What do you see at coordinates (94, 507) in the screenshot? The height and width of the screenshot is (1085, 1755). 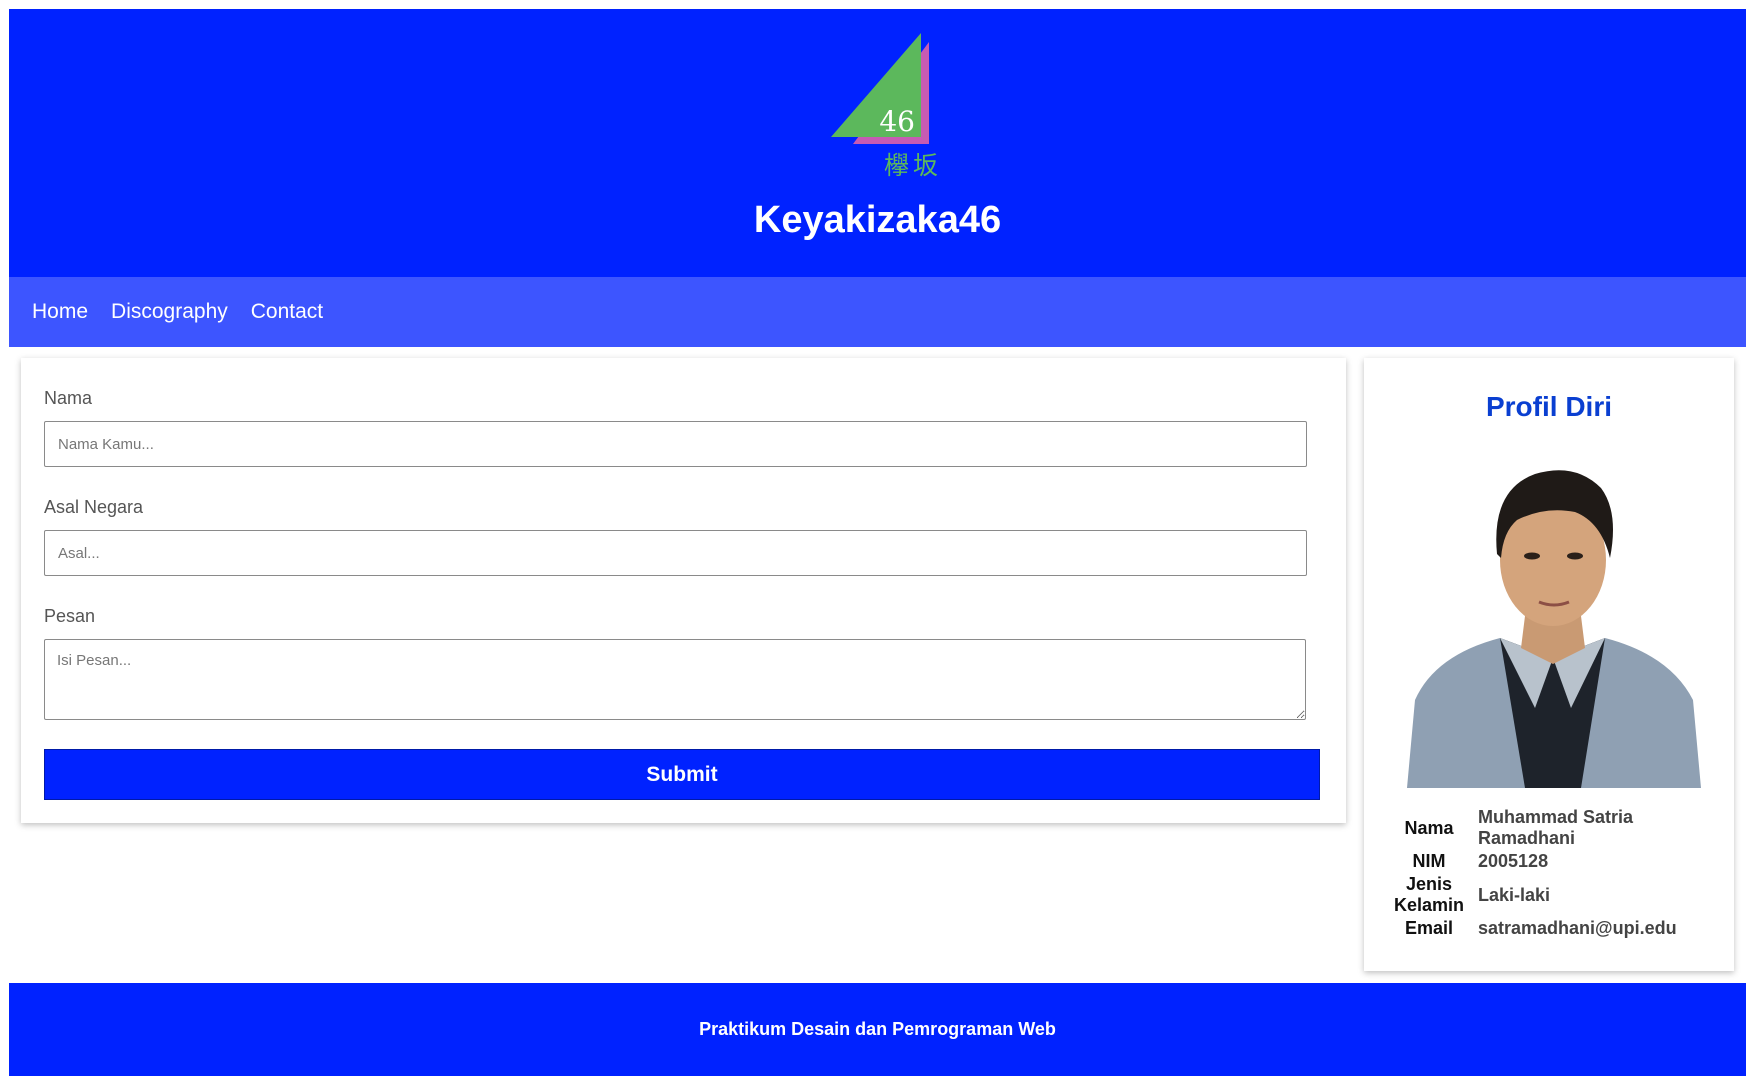 I see `asal-negara-label: Asal Negara` at bounding box center [94, 507].